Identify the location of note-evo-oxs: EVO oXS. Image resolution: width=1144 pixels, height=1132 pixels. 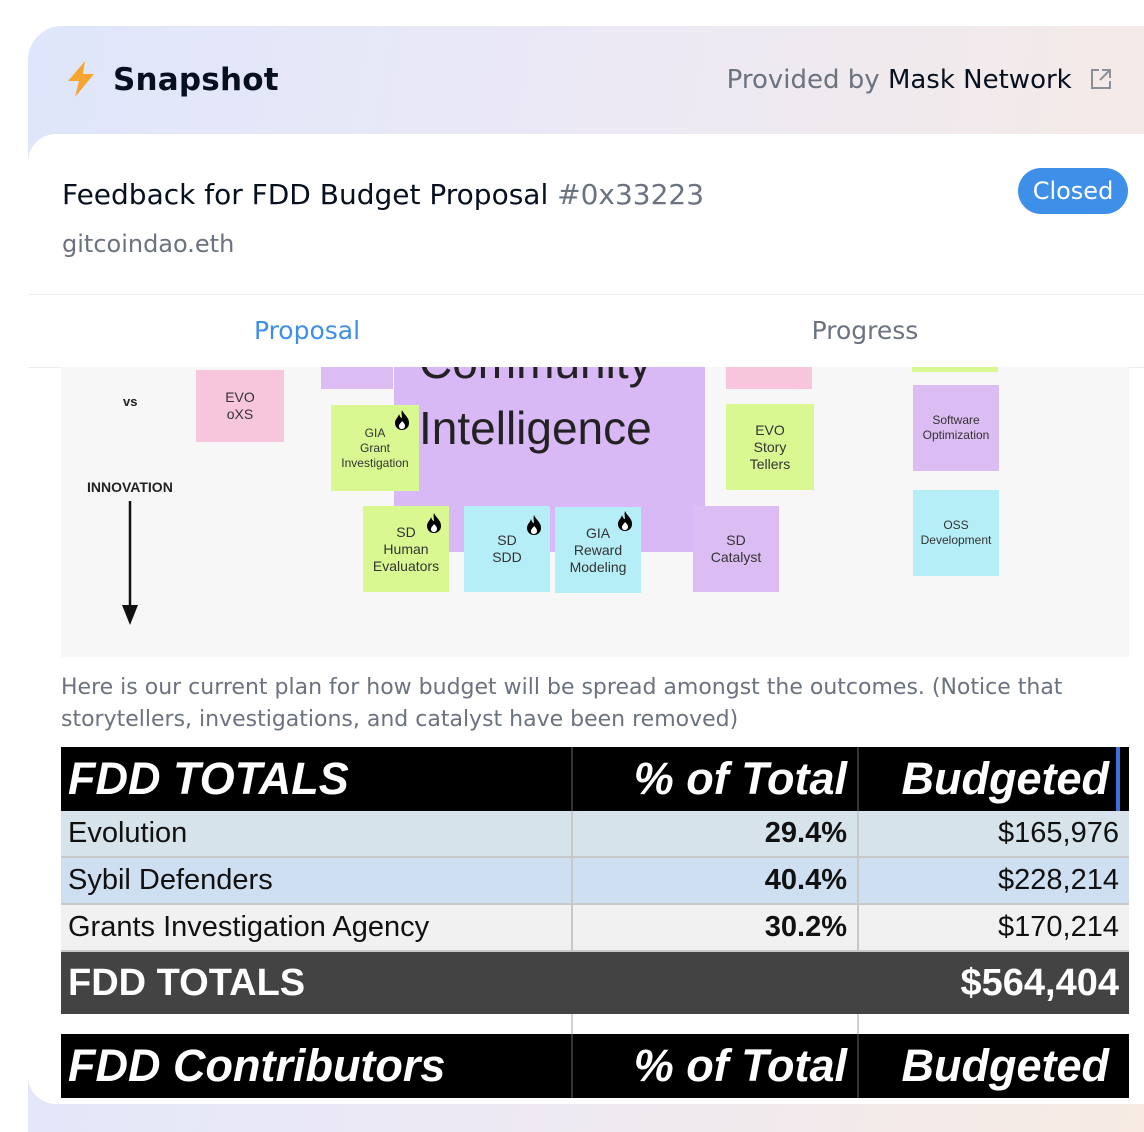
(240, 406).